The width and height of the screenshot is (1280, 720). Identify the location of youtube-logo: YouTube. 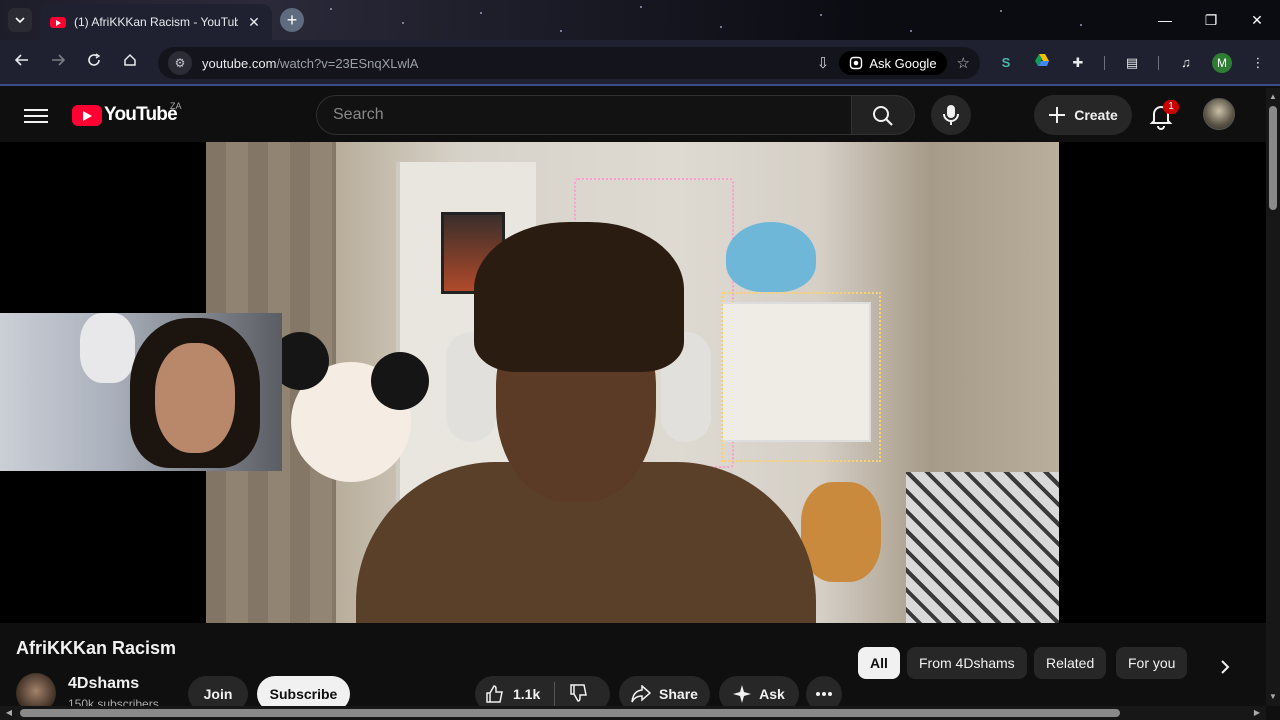
(125, 115).